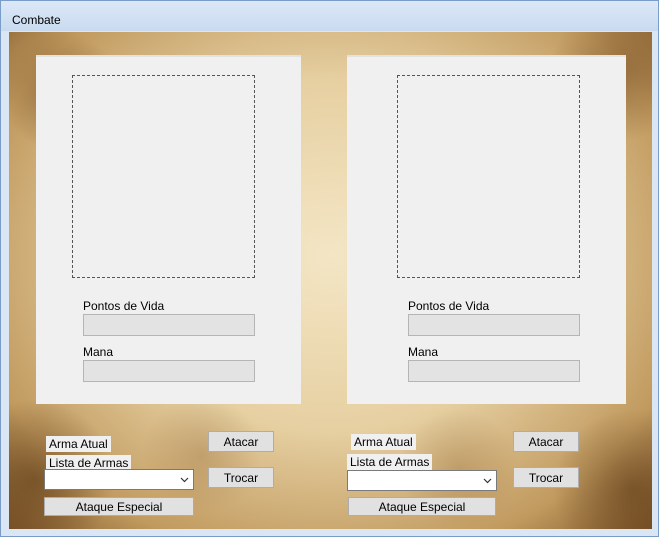 This screenshot has height=537, width=659. What do you see at coordinates (163, 176) in the screenshot?
I see `player-1-portrait` at bounding box center [163, 176].